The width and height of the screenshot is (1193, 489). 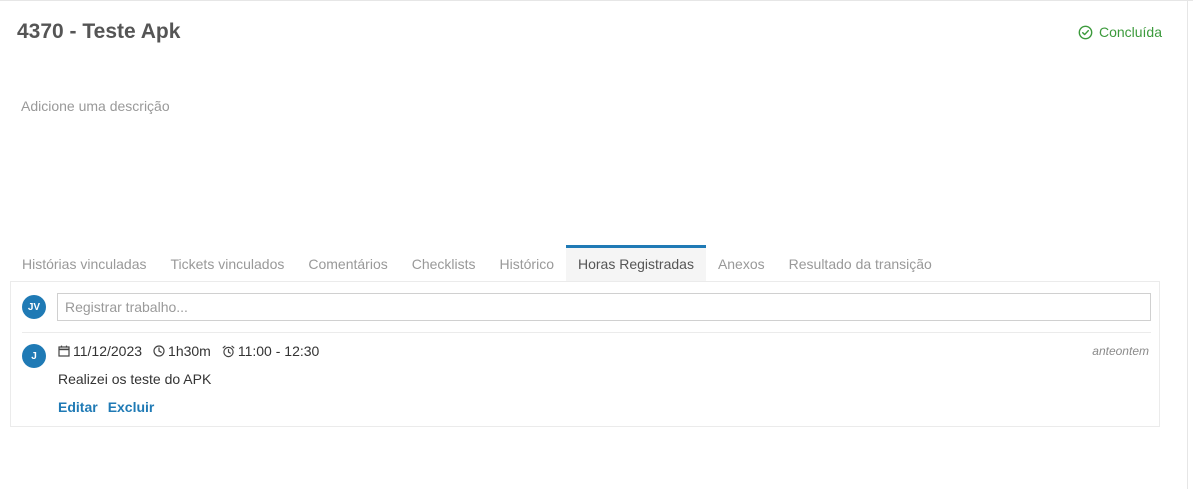 What do you see at coordinates (228, 263) in the screenshot?
I see `tab-tickets-vinculados: Tickets vinculados` at bounding box center [228, 263].